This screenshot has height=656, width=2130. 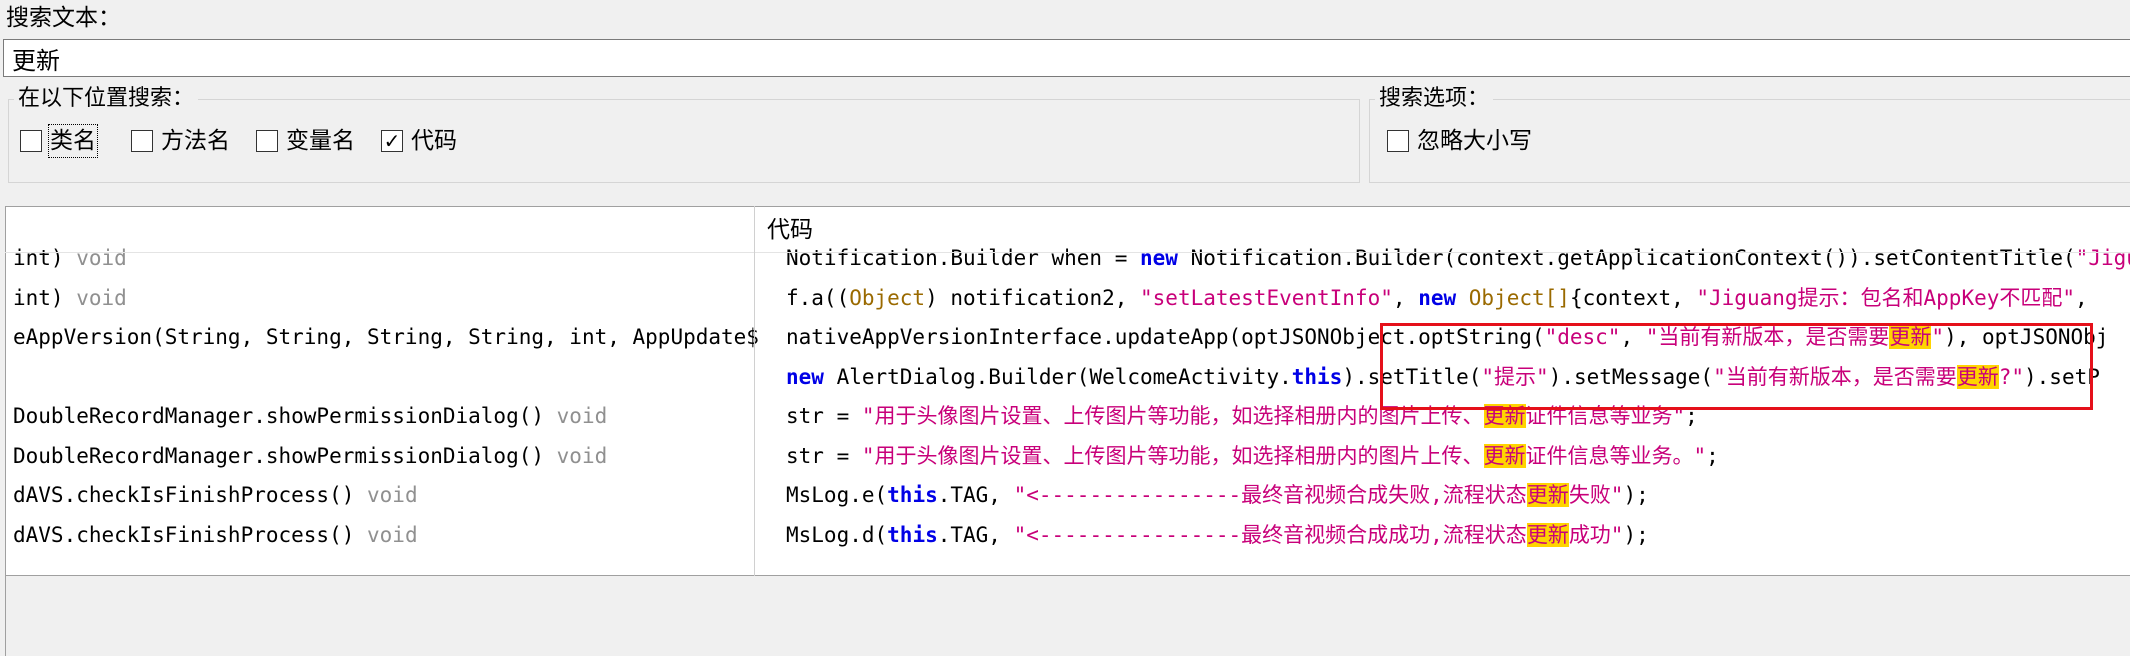 I want to click on code-text: MsLog.d(, so click(x=837, y=535).